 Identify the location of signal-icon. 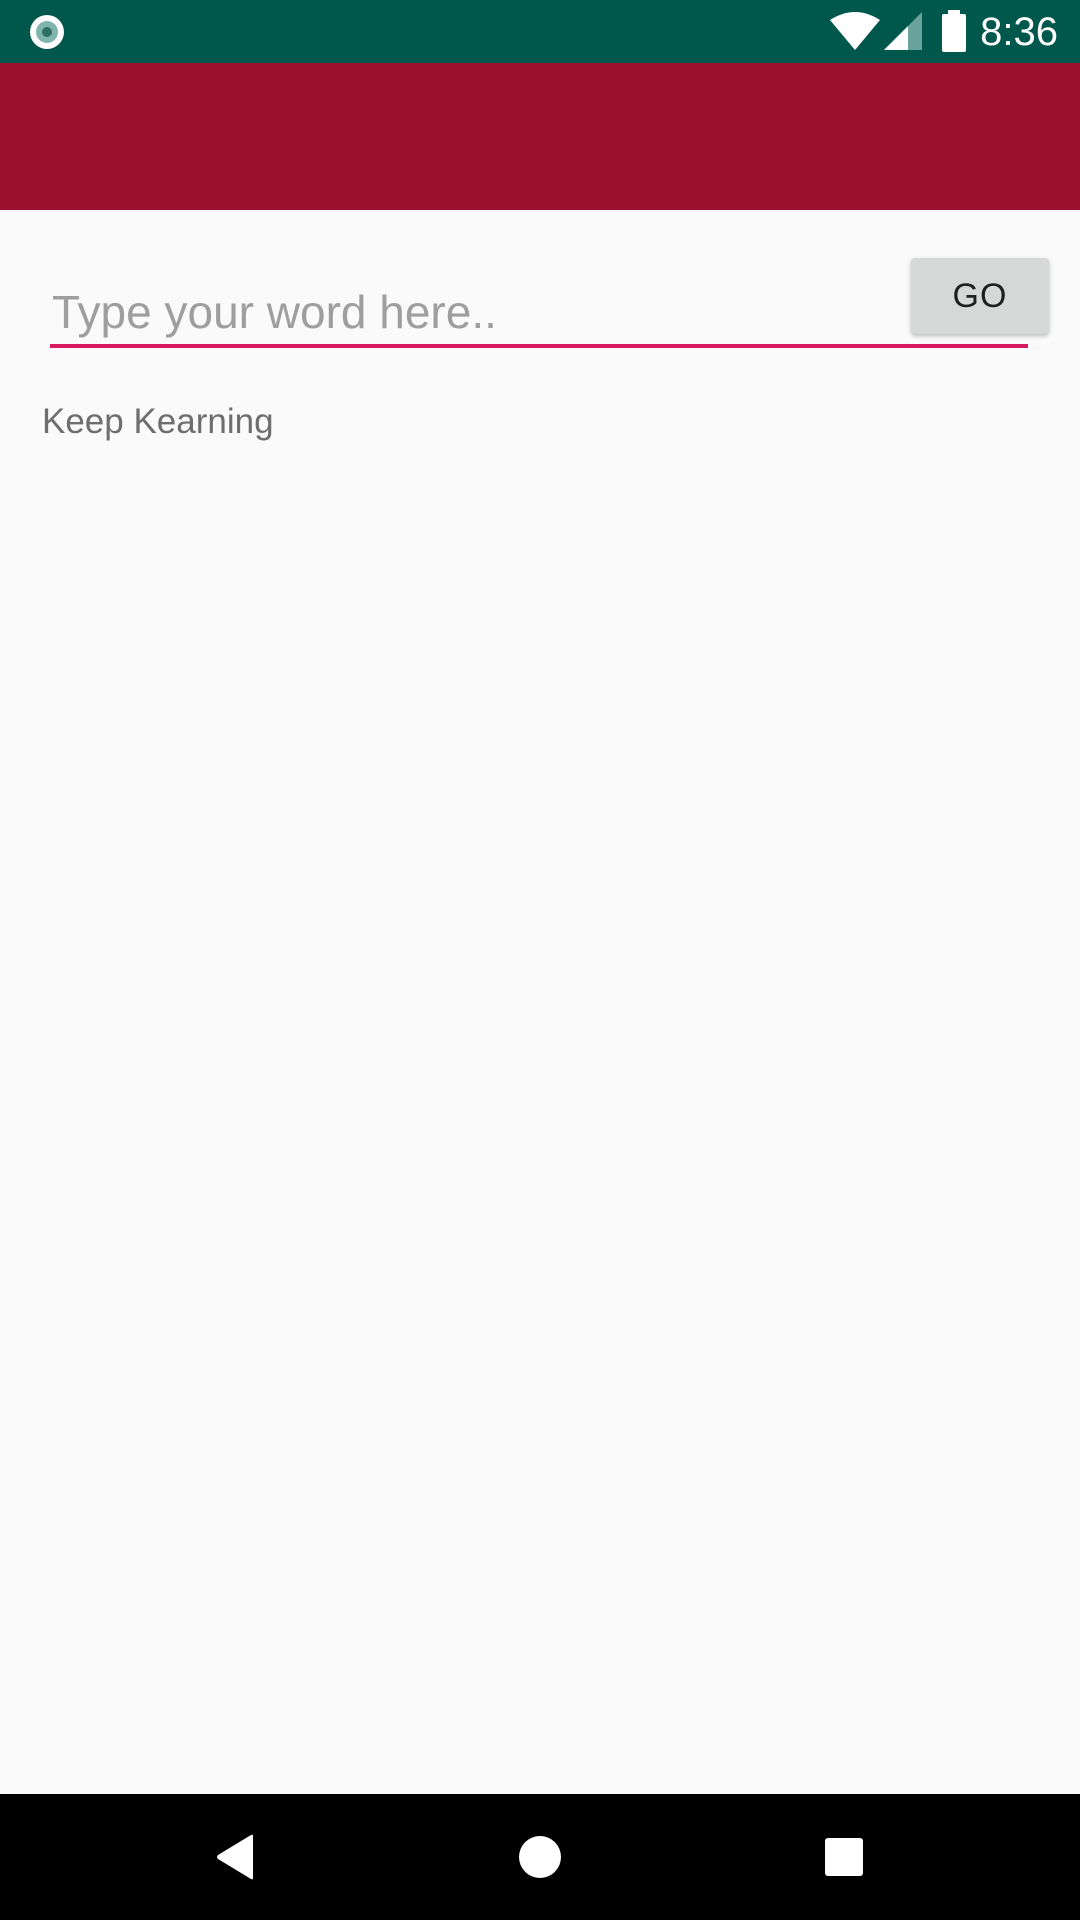
(903, 31).